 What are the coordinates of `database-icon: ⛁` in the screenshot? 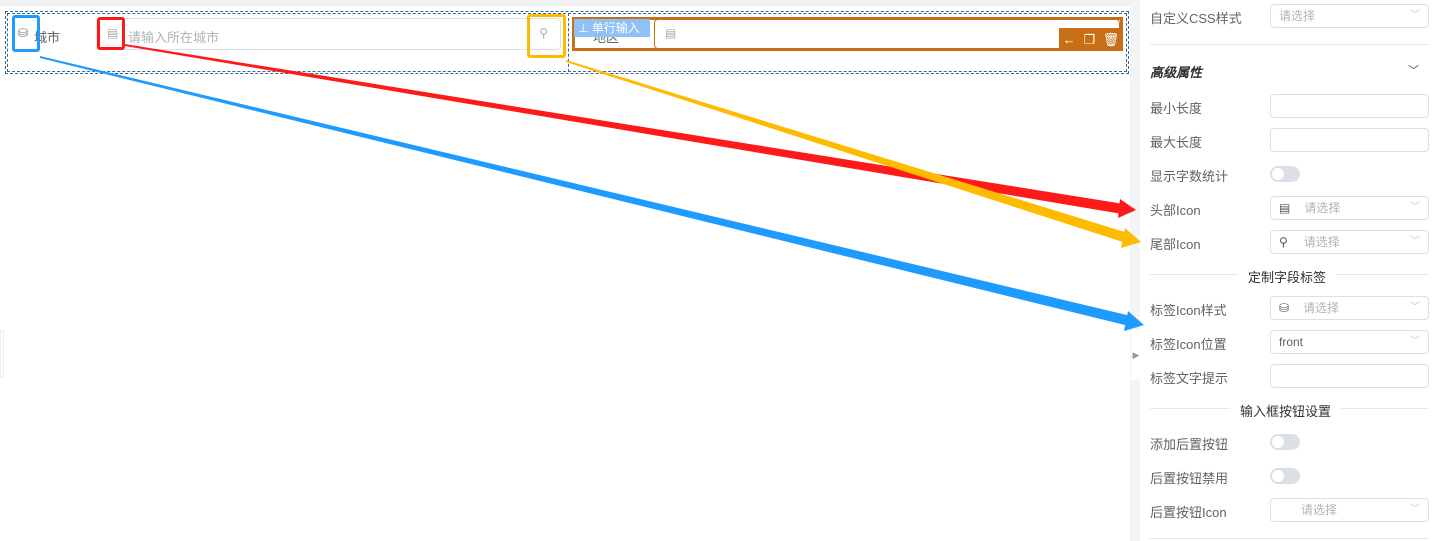 It's located at (1284, 308).